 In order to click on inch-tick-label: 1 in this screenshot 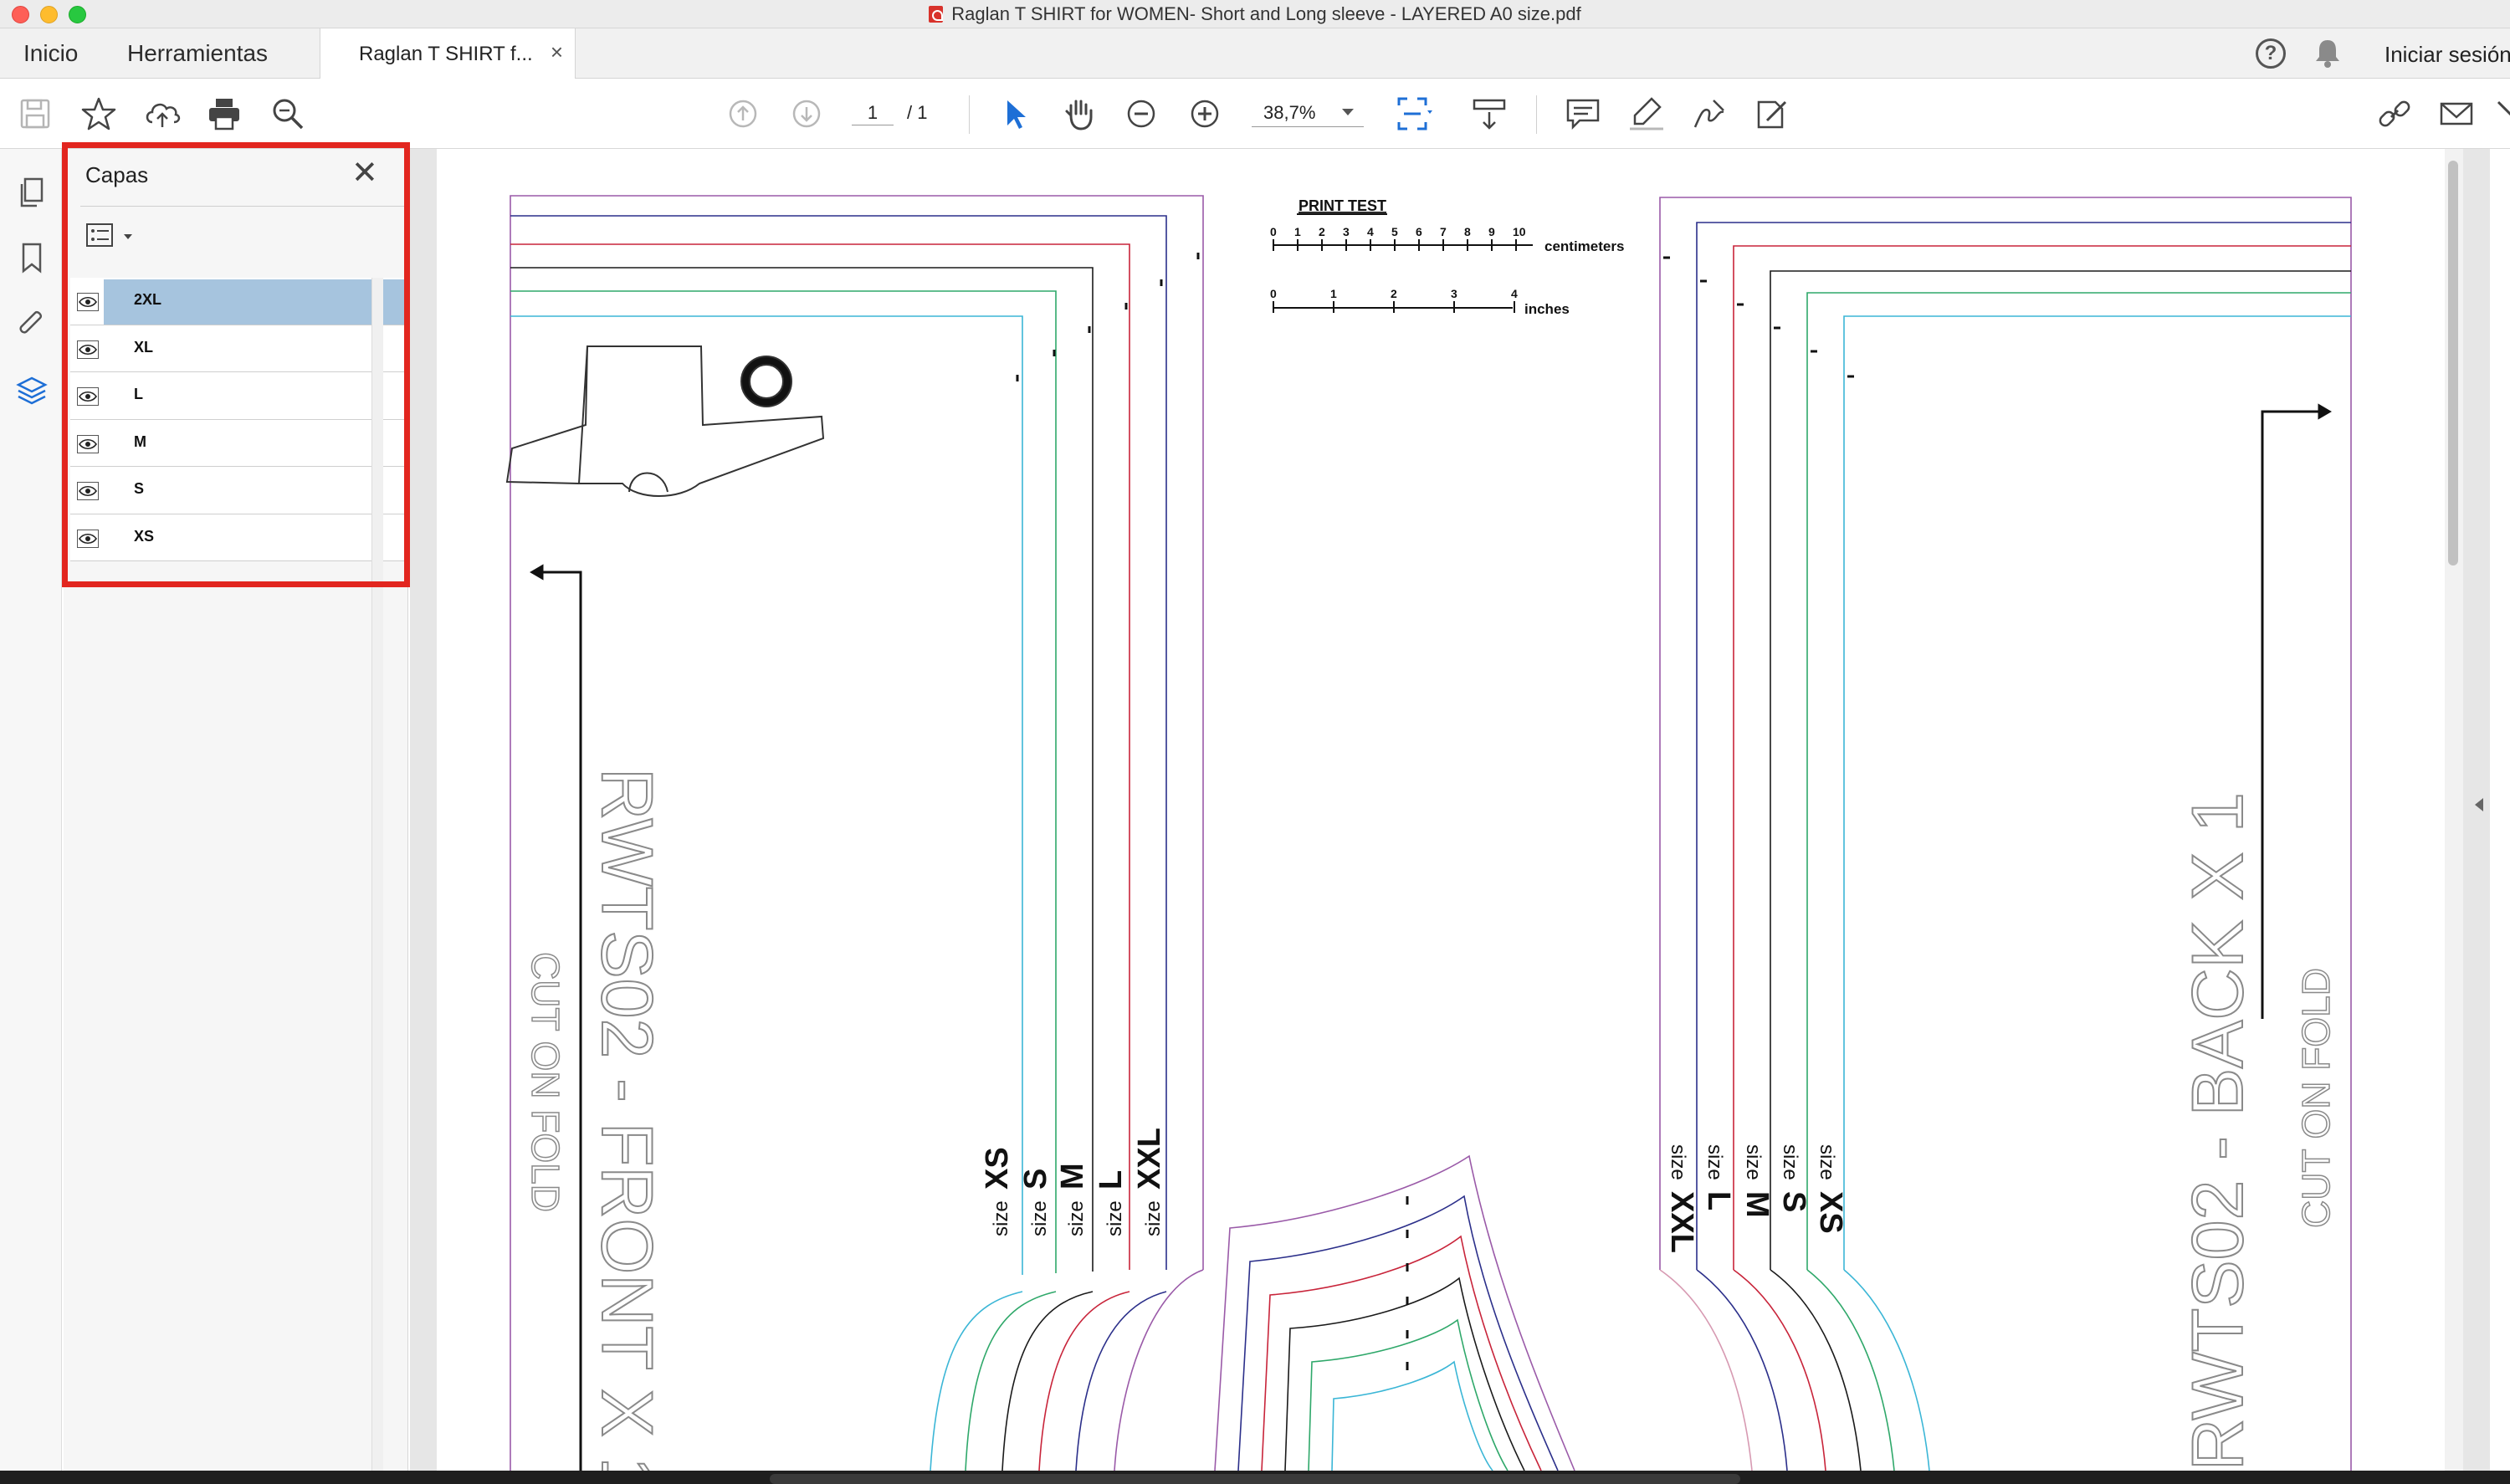, I will do `click(1333, 293)`.